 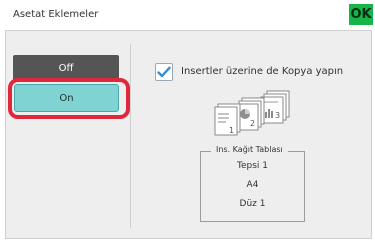 I want to click on page-number-1: 1, so click(x=231, y=130).